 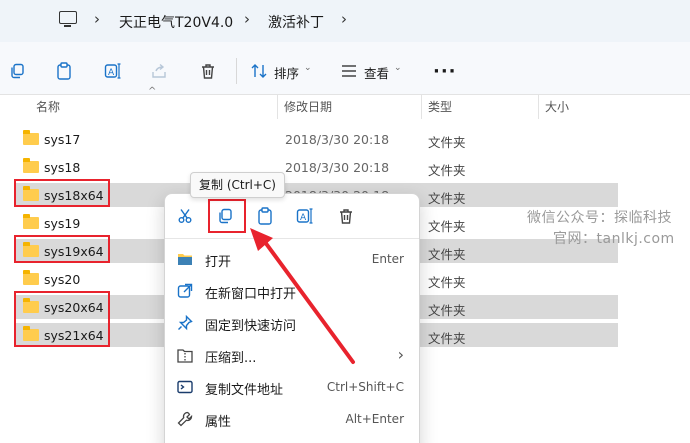 I want to click on path-icon, so click(x=185, y=387).